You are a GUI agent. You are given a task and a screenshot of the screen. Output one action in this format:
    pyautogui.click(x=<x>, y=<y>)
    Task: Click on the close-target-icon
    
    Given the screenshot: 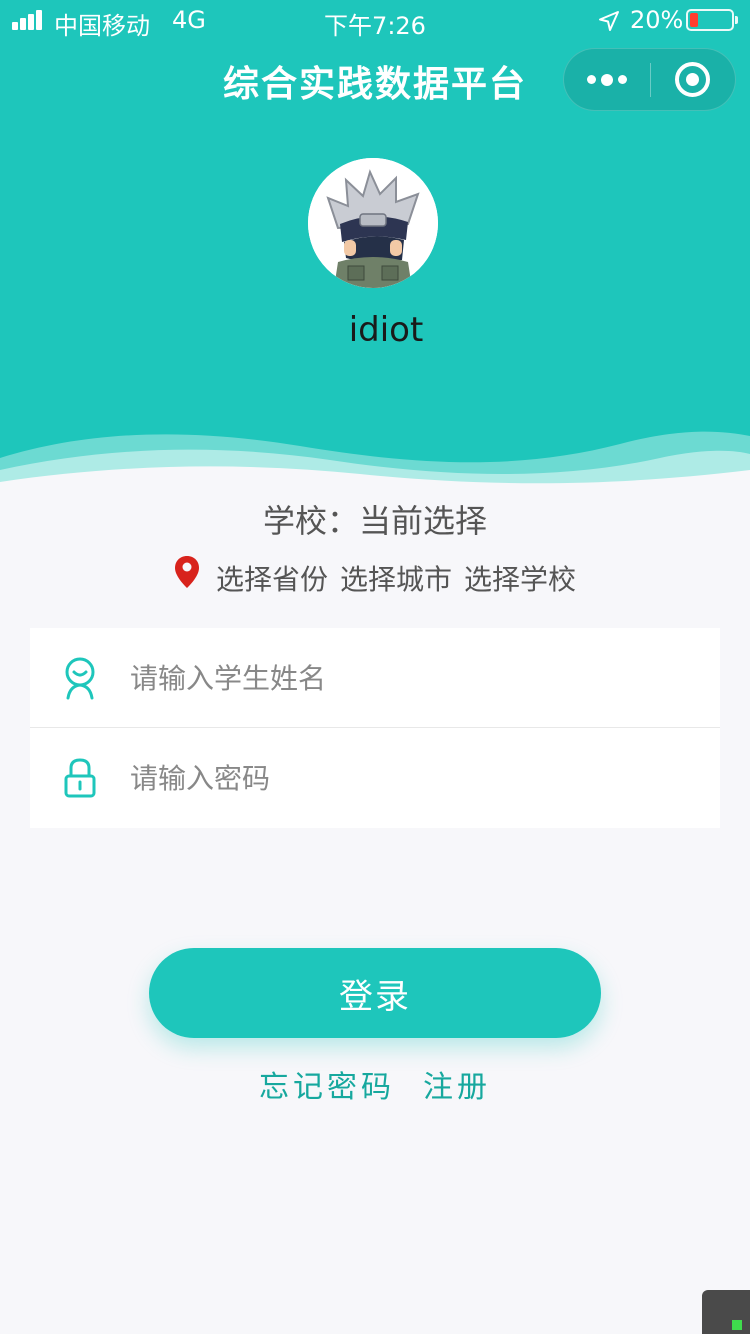 What is the action you would take?
    pyautogui.click(x=692, y=79)
    